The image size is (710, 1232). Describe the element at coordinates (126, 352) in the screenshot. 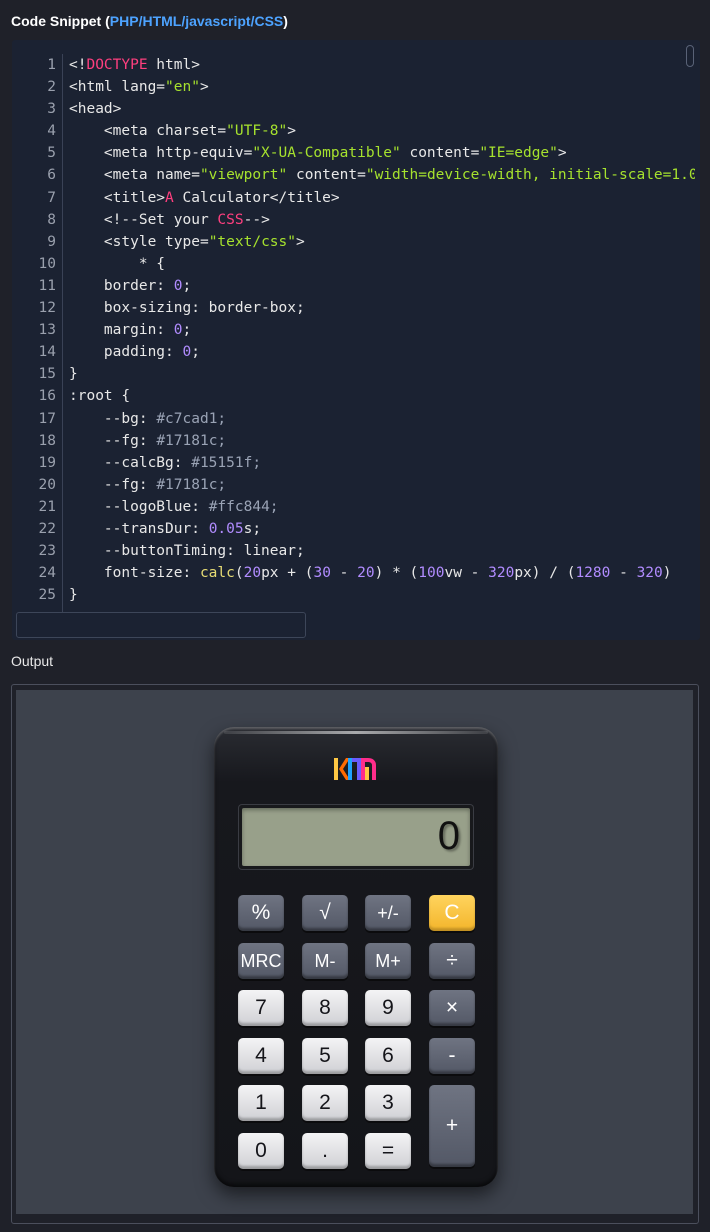

I see `code-token: padding:` at that location.